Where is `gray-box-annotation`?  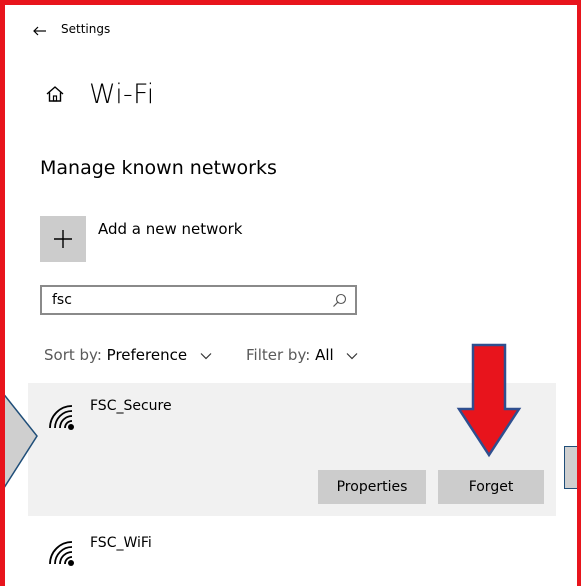 gray-box-annotation is located at coordinates (572, 467).